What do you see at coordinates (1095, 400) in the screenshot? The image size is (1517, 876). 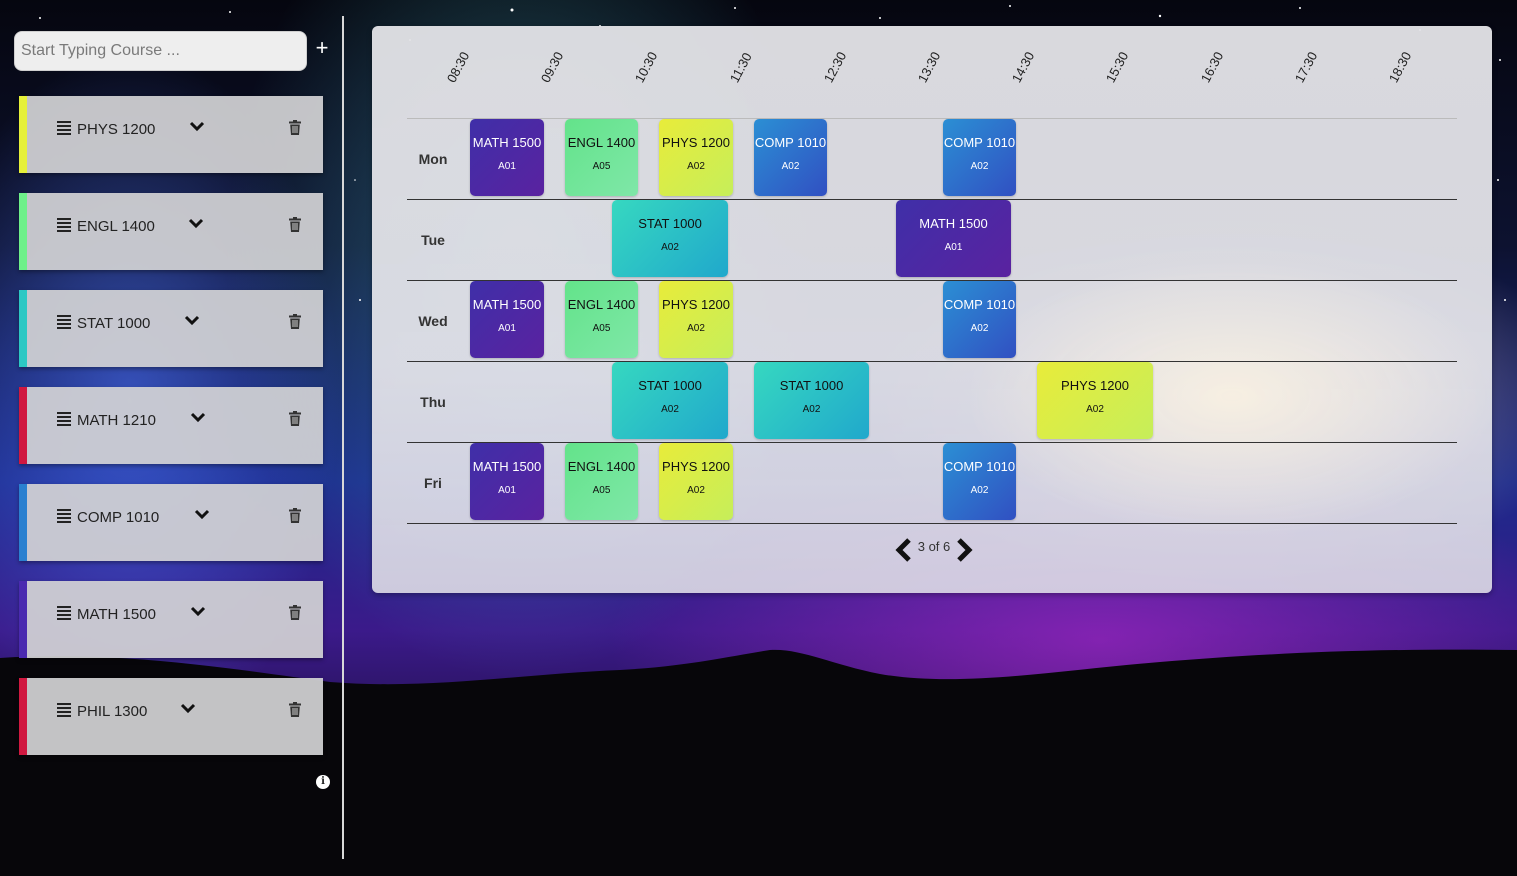 I see `course-block-thu-phys-1200: PHYS 1200 A02` at bounding box center [1095, 400].